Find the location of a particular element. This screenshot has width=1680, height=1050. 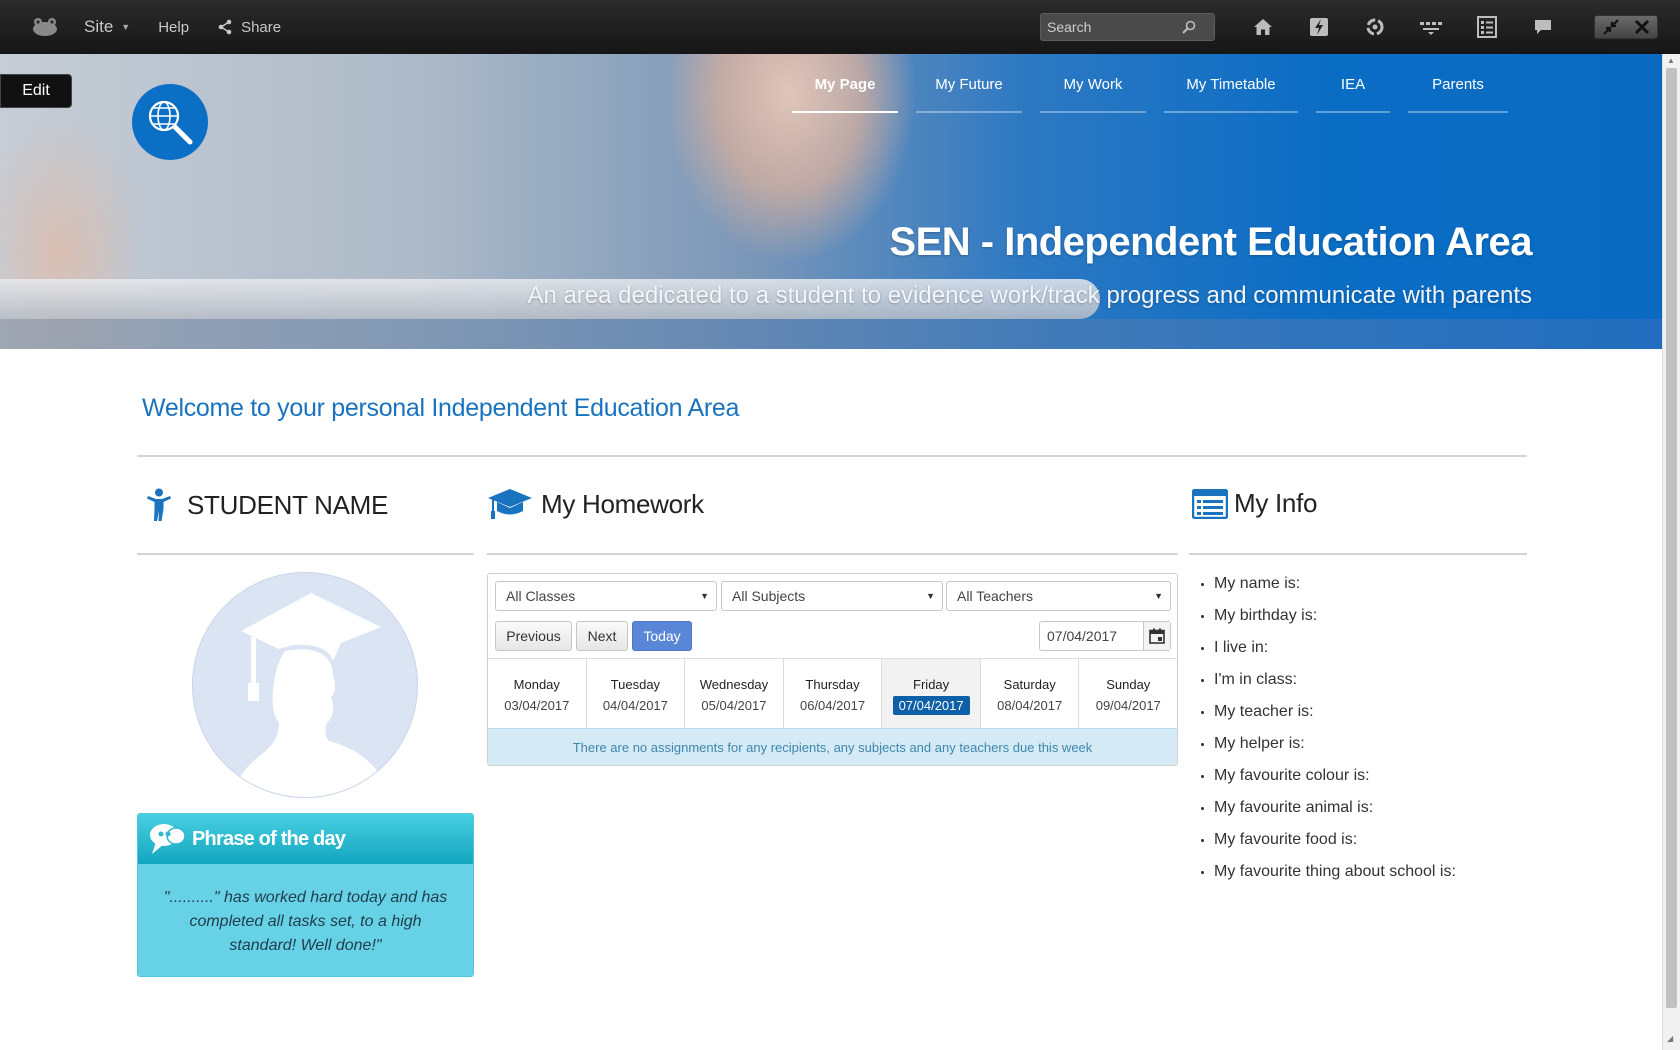

list-item: My name is: is located at coordinates (1335, 584).